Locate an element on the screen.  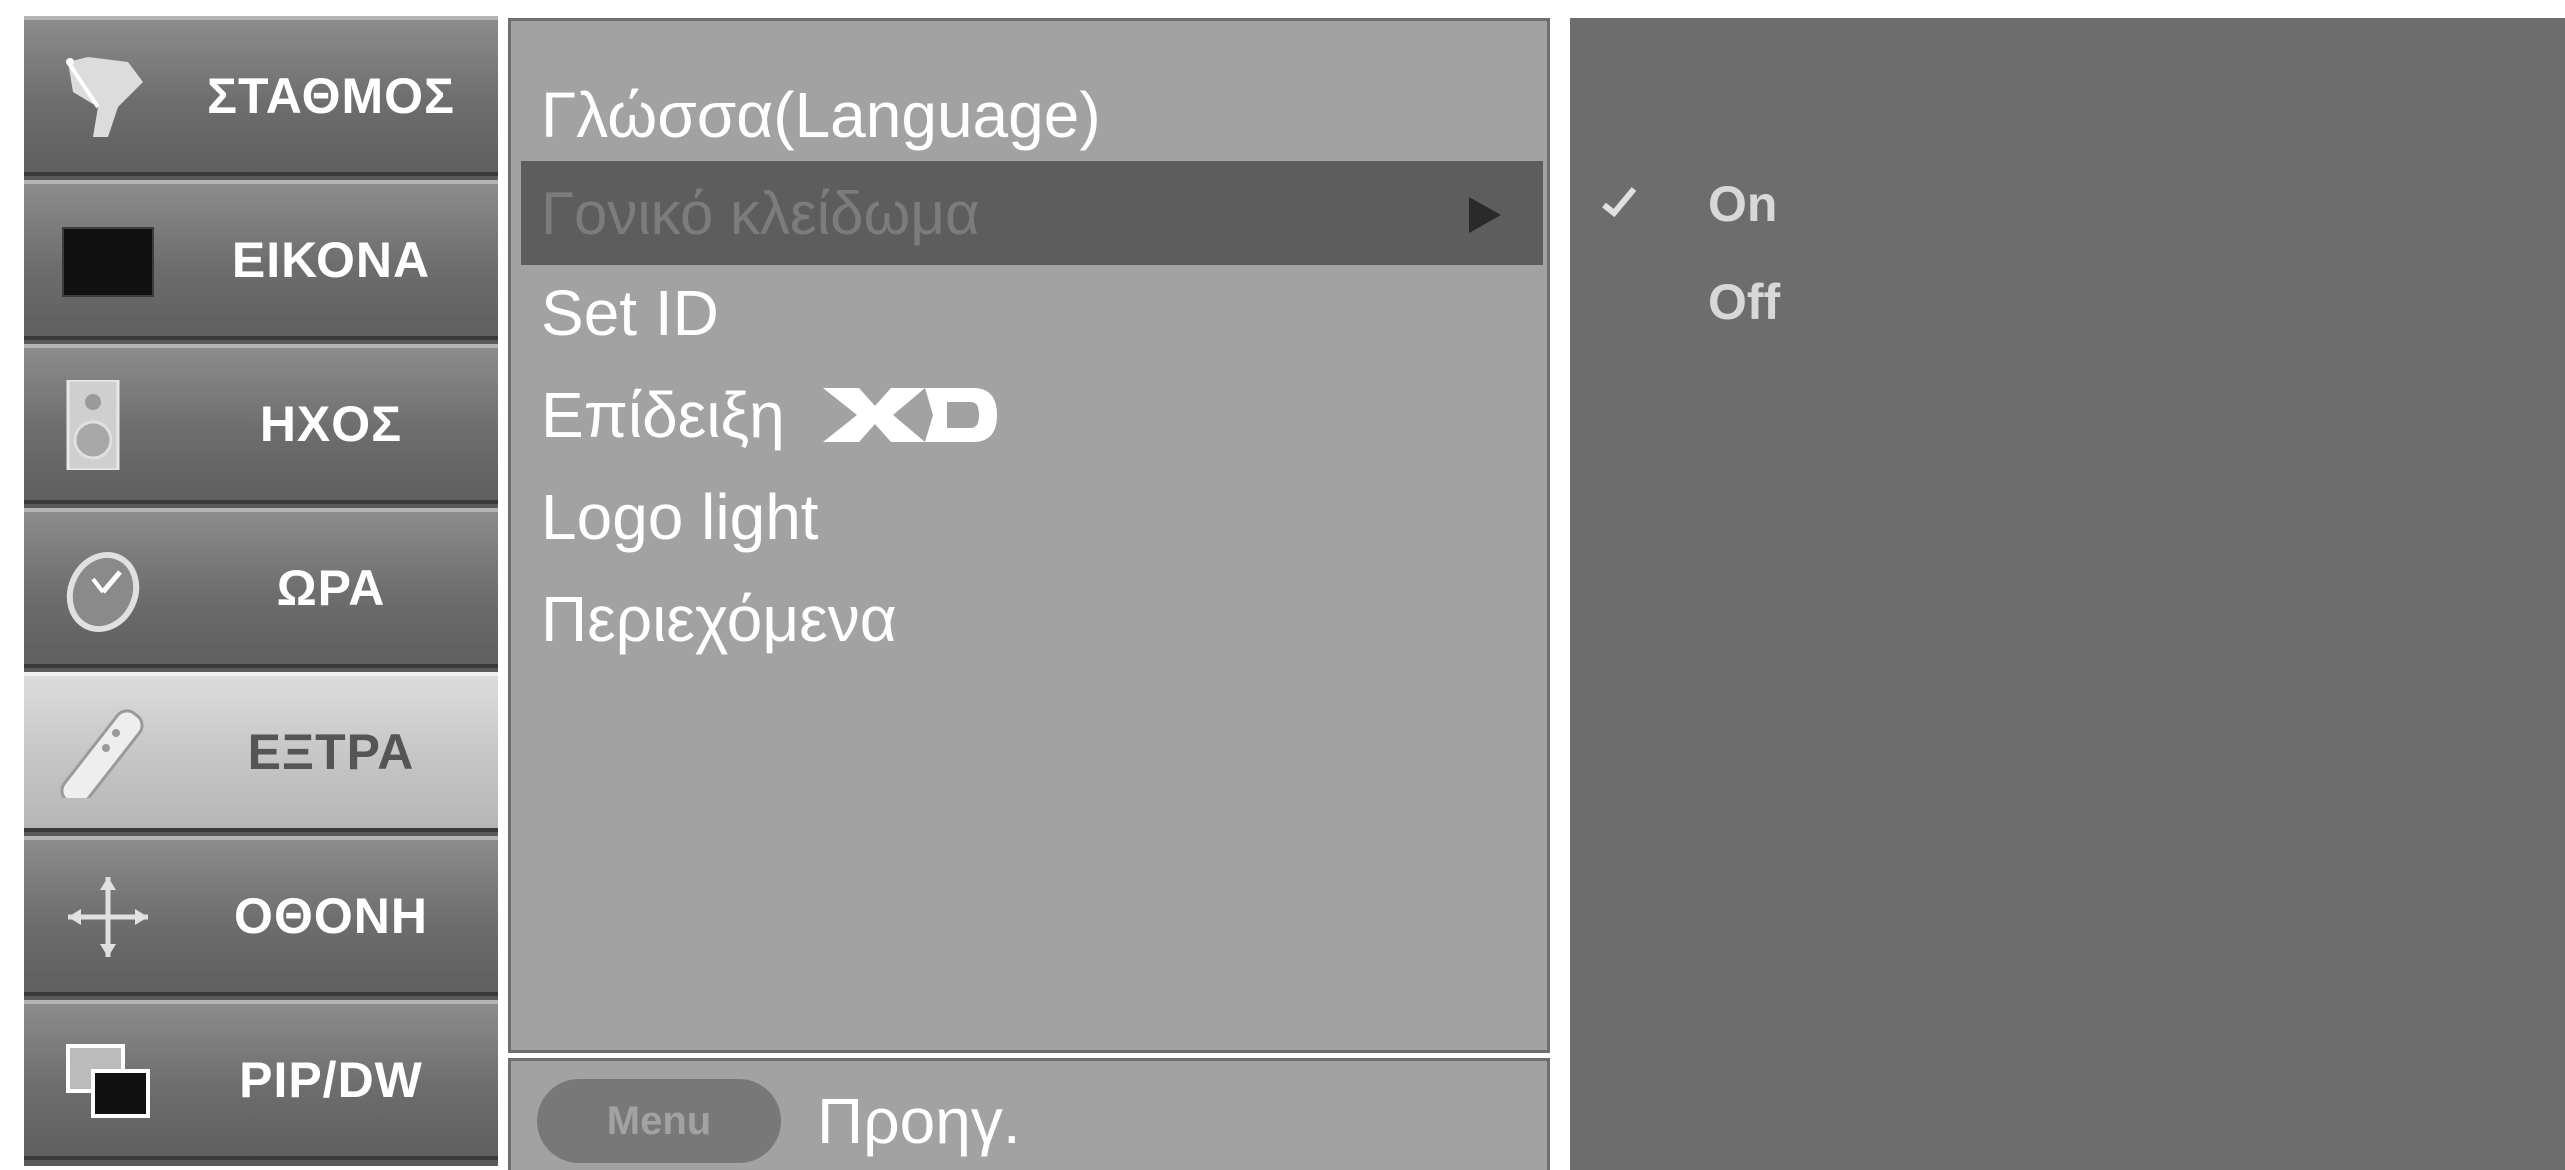
sidebar-item-label: ΟΘΟΝΗ is located at coordinates (331, 916).